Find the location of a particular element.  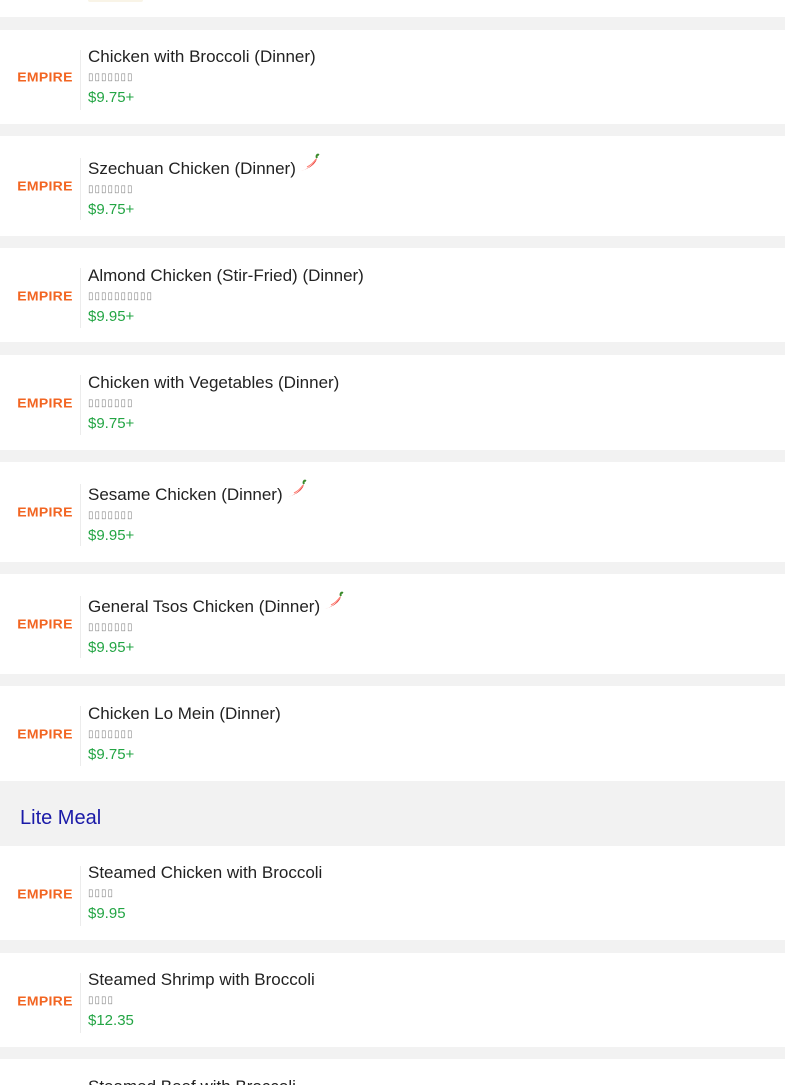

menu-item-card: Steamed Beef with Broccoli is located at coordinates (392, 1072).